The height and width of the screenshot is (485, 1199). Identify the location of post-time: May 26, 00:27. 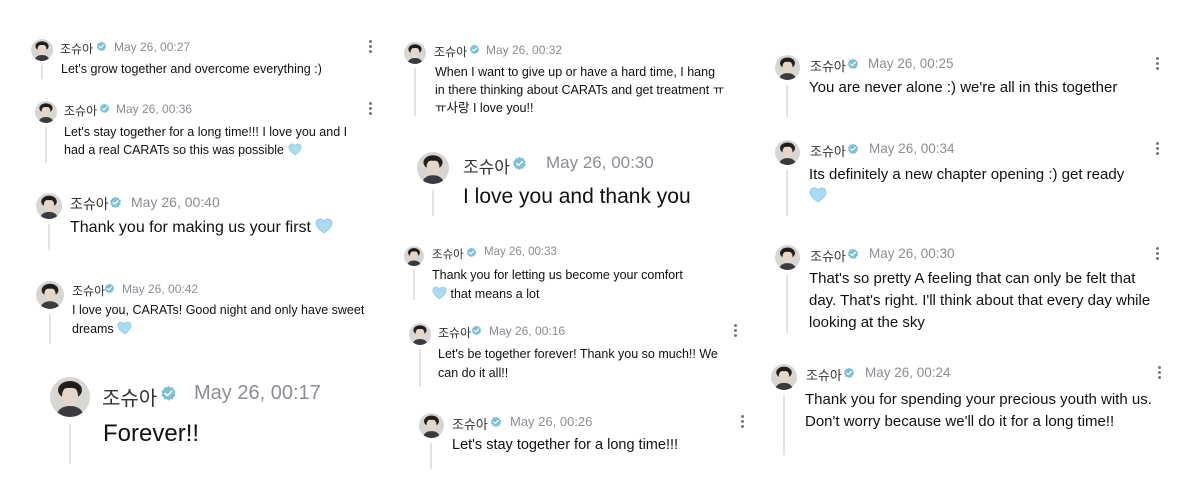
(152, 47).